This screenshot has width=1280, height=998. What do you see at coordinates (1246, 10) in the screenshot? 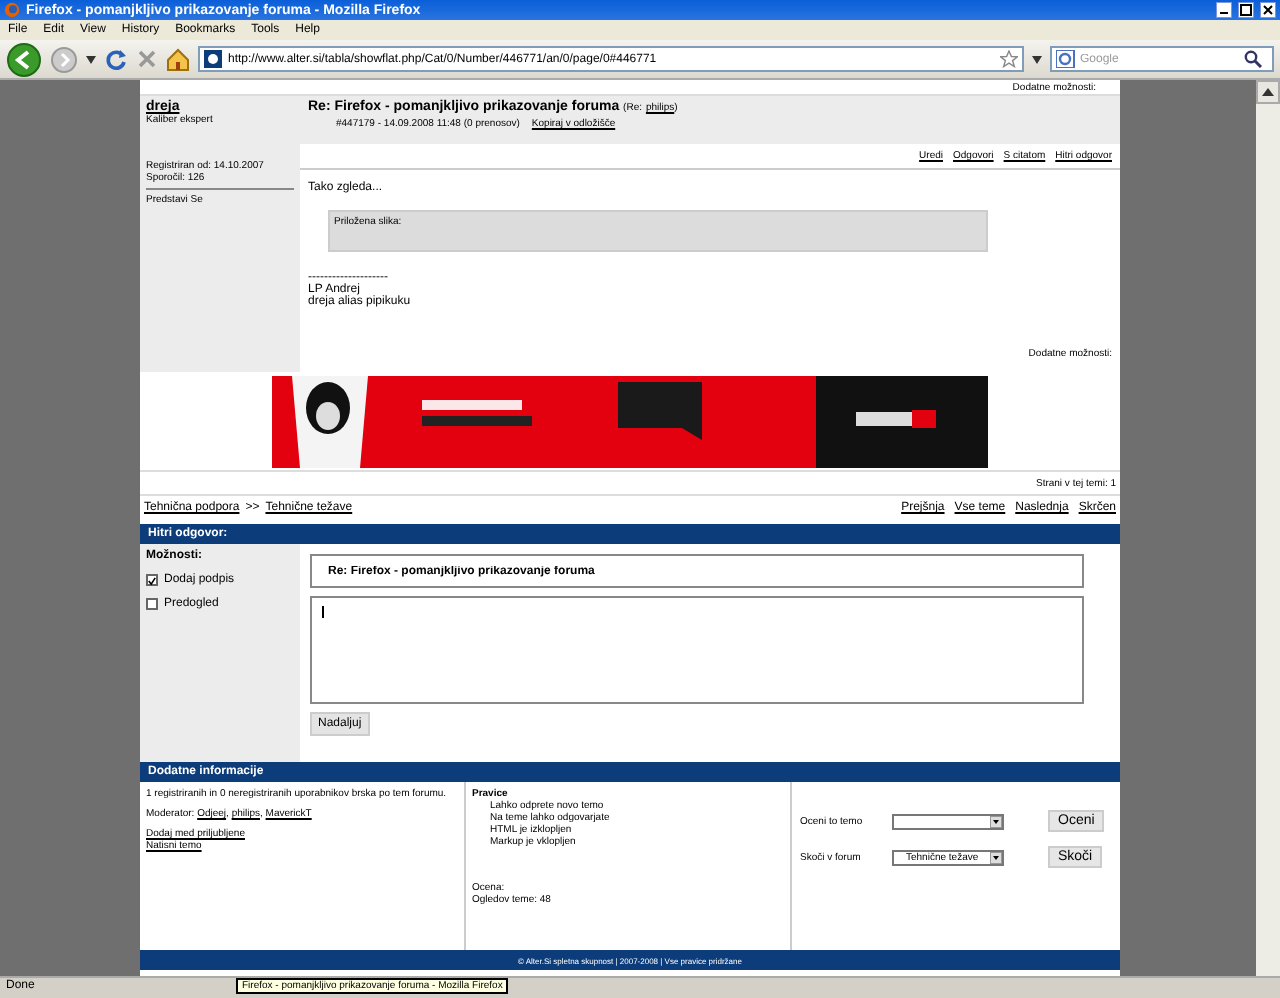
I see `maximize-button` at bounding box center [1246, 10].